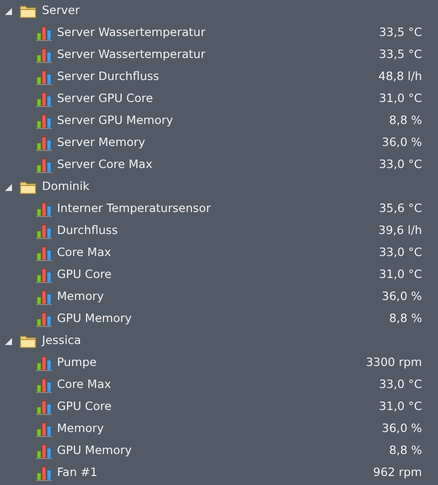 Image resolution: width=438 pixels, height=485 pixels. I want to click on sensor-value: 39,6 l/h, so click(400, 231).